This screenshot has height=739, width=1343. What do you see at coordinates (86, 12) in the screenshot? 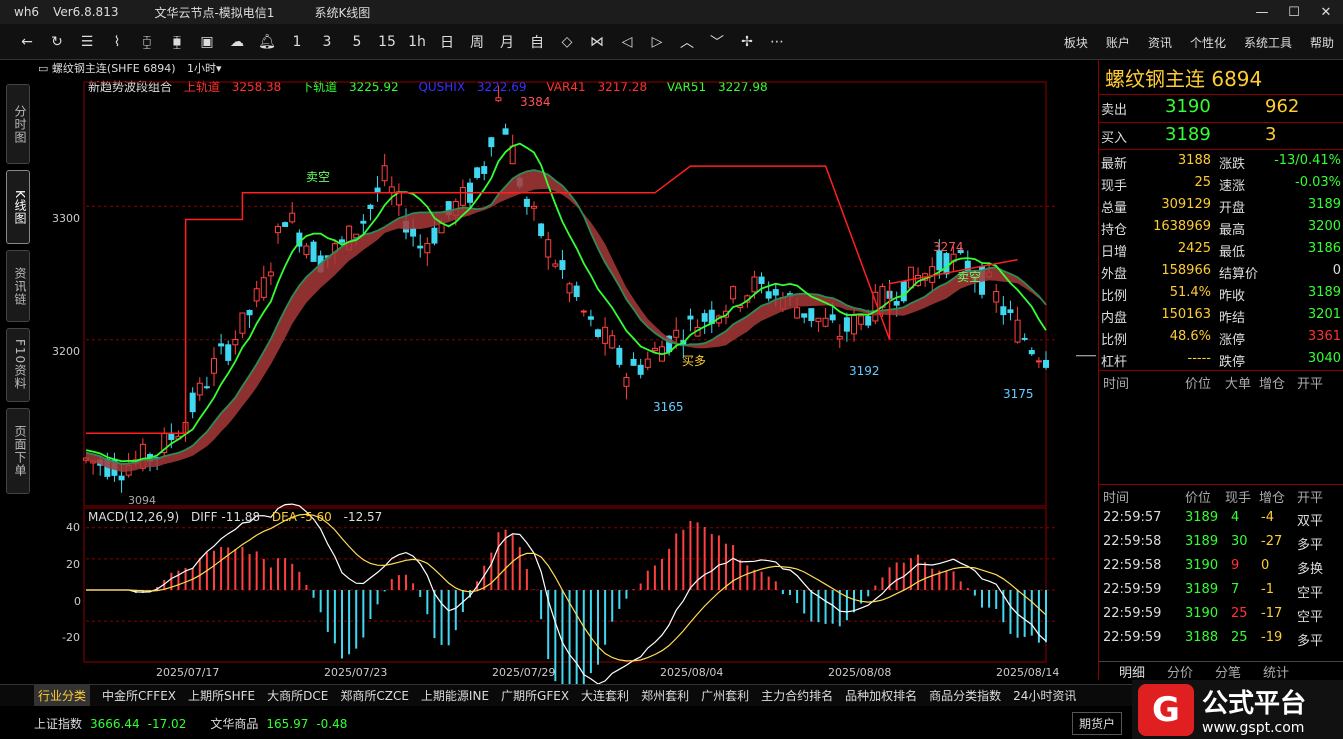
I see `app-version: Ver6.8.813` at bounding box center [86, 12].